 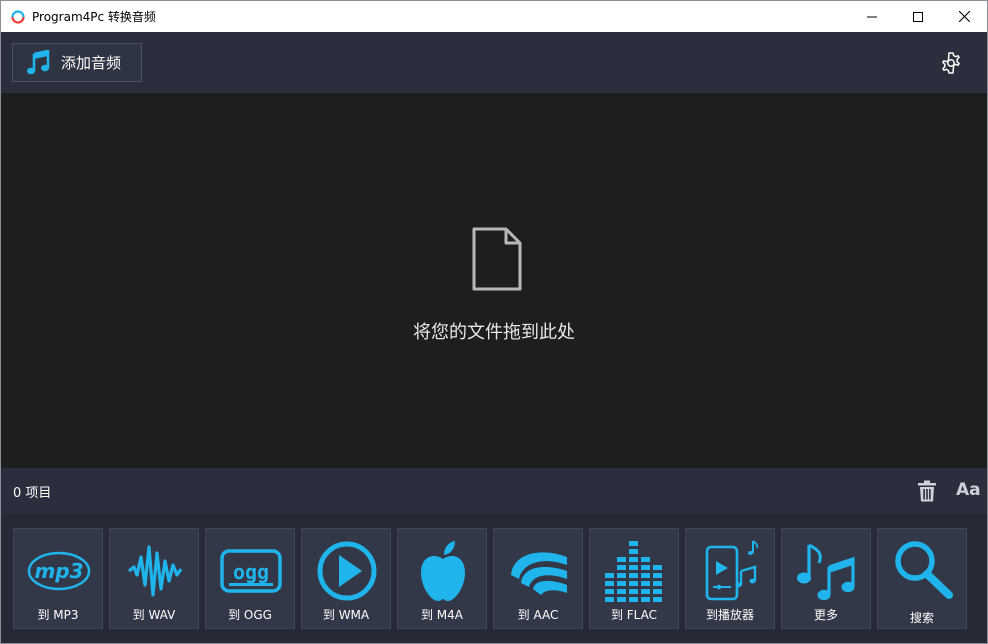 I want to click on minimize-button, so click(x=872, y=16).